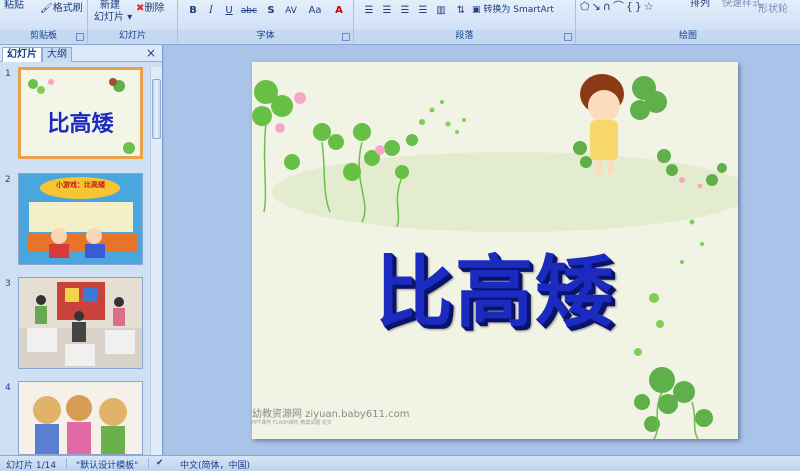  I want to click on tab-outline: 大纲, so click(57, 54).